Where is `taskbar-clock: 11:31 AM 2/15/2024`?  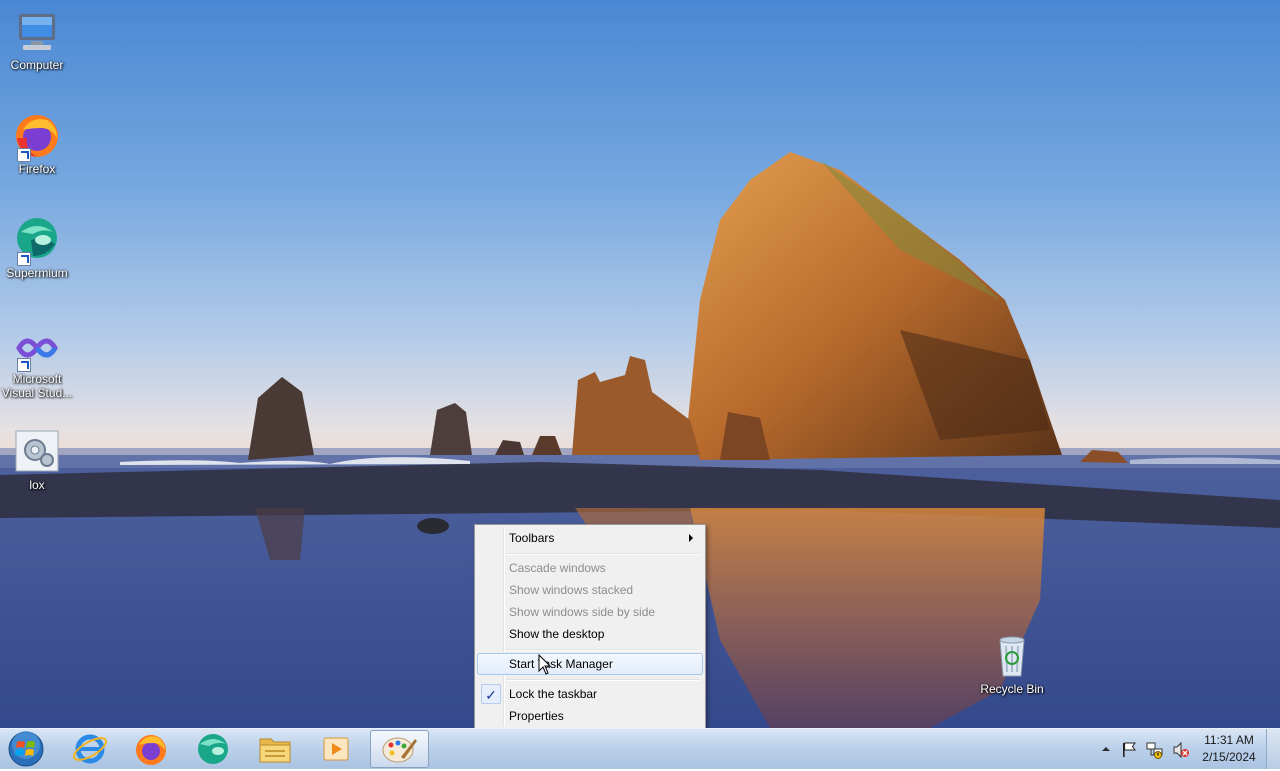
taskbar-clock: 11:31 AM 2/15/2024 is located at coordinates (1229, 749).